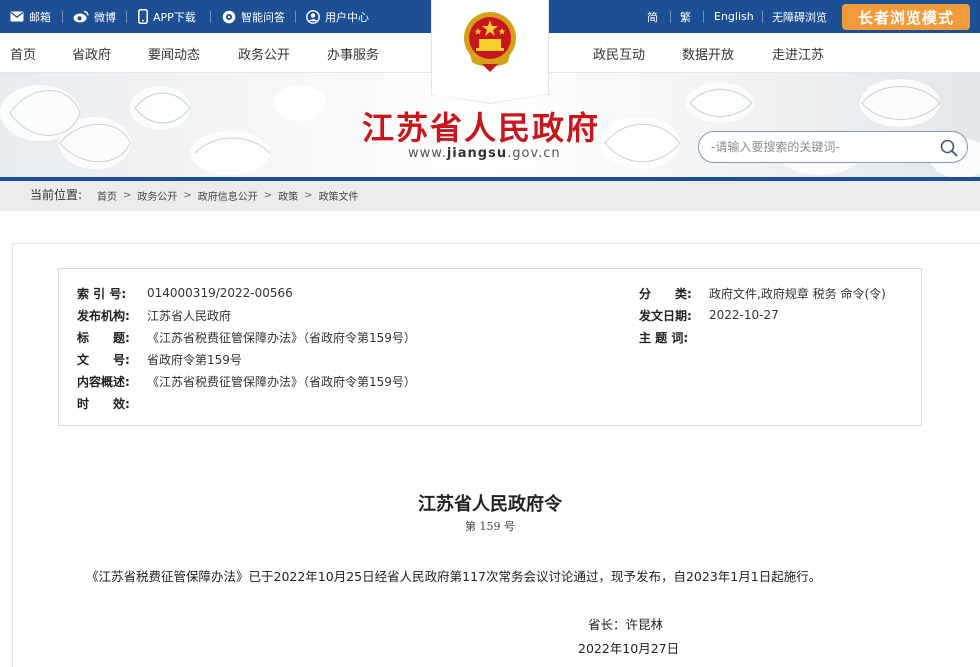 This screenshot has width=980, height=667. I want to click on meta-summary: 内容概述: 《江苏省税费征管保障办法》（省政府令第159号）, so click(246, 381).